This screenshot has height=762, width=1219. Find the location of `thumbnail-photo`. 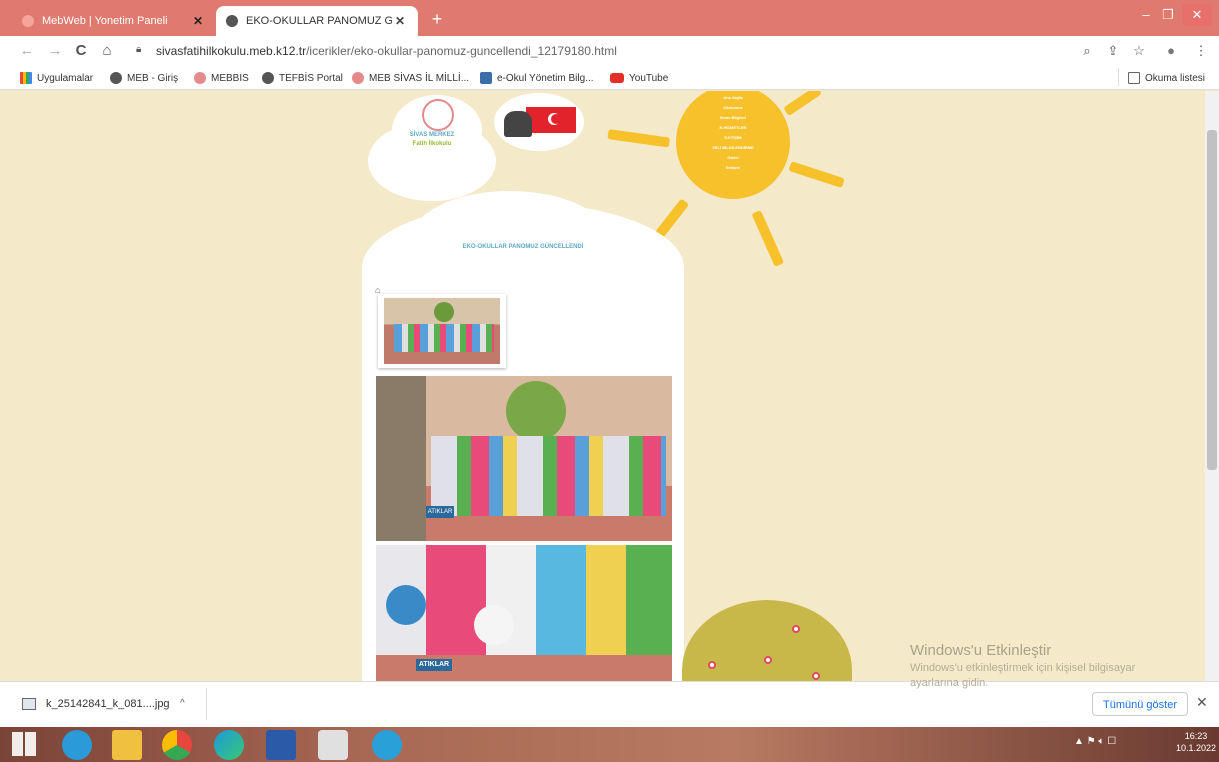

thumbnail-photo is located at coordinates (442, 331).